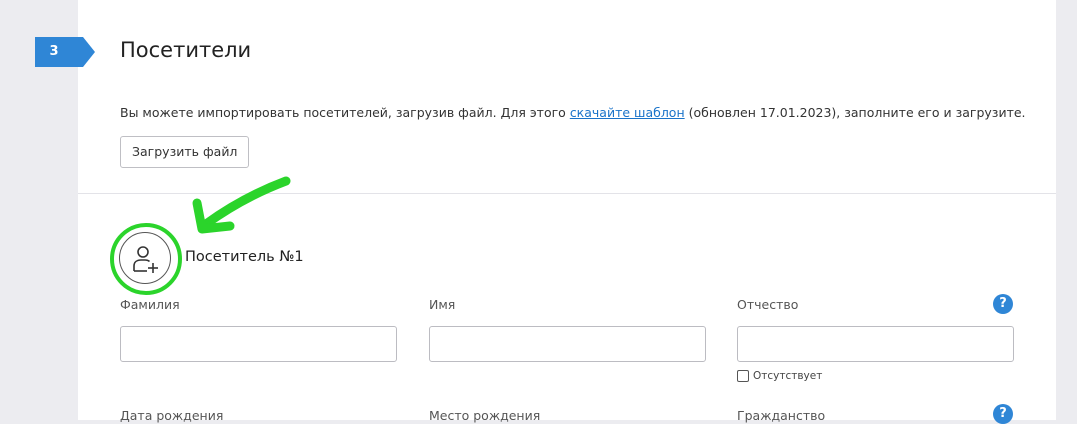 This screenshot has height=424, width=1077. What do you see at coordinates (781, 415) in the screenshot?
I see `citizenship-label: Гражданство` at bounding box center [781, 415].